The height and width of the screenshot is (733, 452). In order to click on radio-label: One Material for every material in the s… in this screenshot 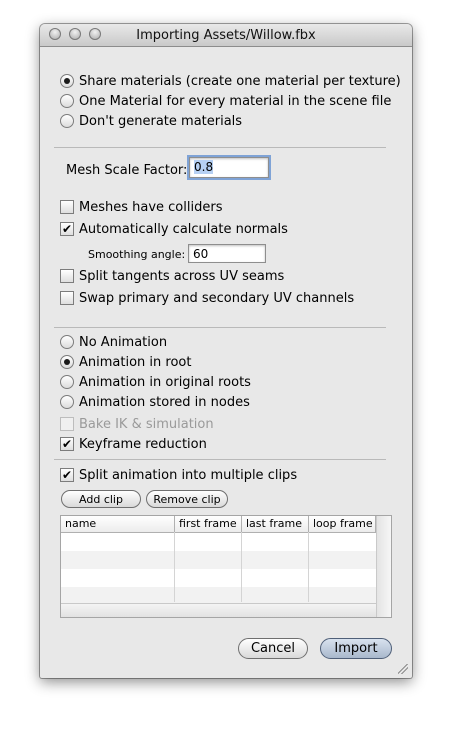, I will do `click(235, 101)`.